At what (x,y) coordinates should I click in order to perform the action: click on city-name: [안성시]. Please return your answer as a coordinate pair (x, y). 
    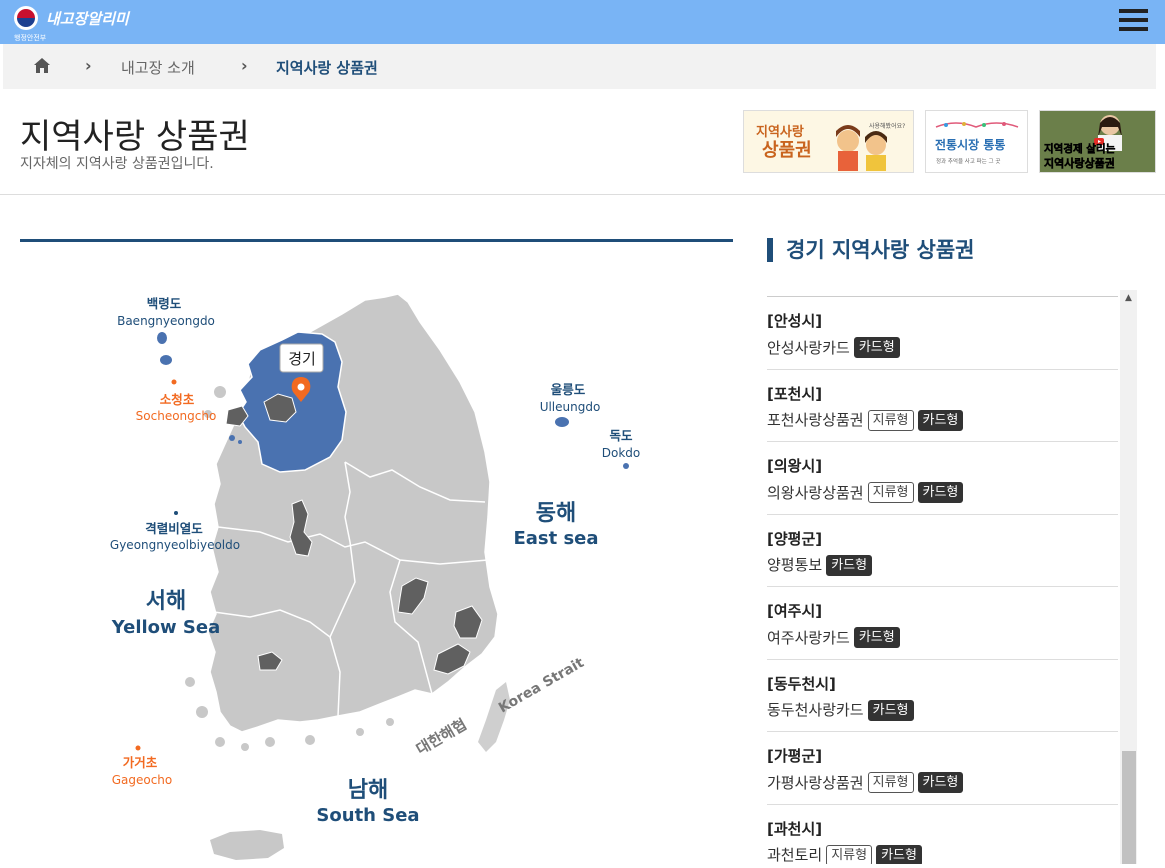
    Looking at the image, I should click on (795, 321).